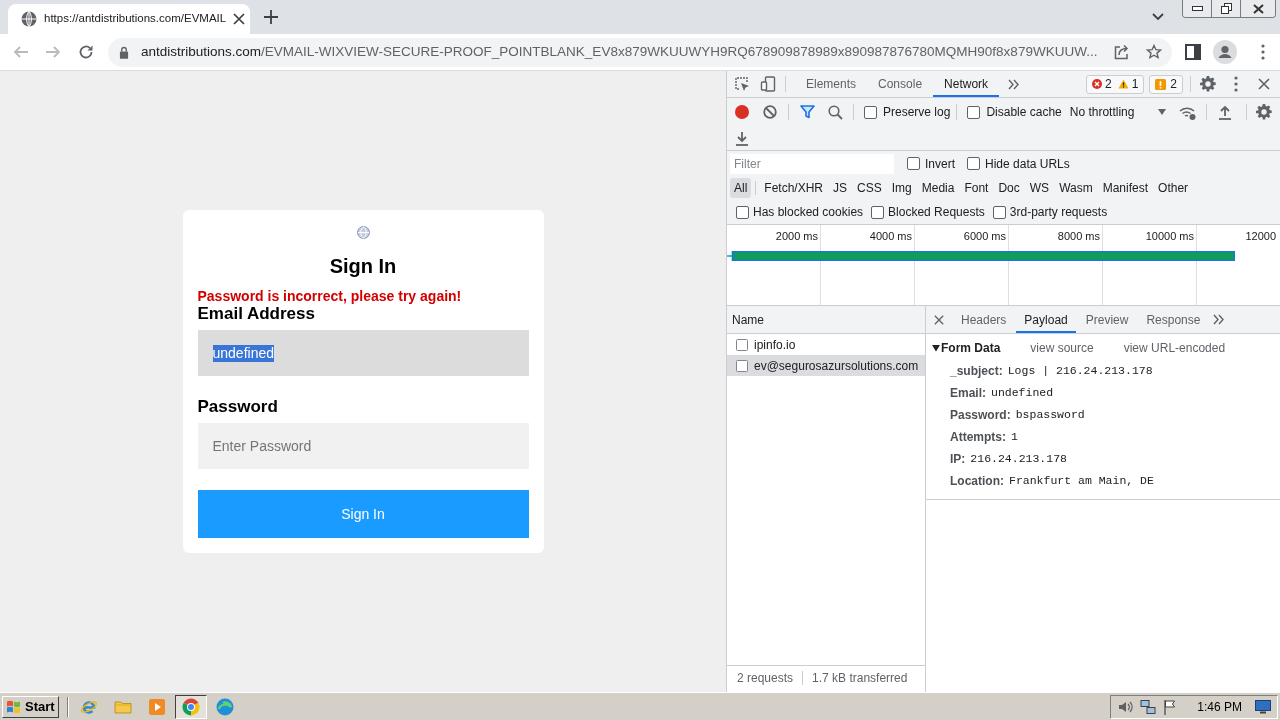 The height and width of the screenshot is (720, 1280). What do you see at coordinates (812, 163) in the screenshot?
I see `filter-field: Filter` at bounding box center [812, 163].